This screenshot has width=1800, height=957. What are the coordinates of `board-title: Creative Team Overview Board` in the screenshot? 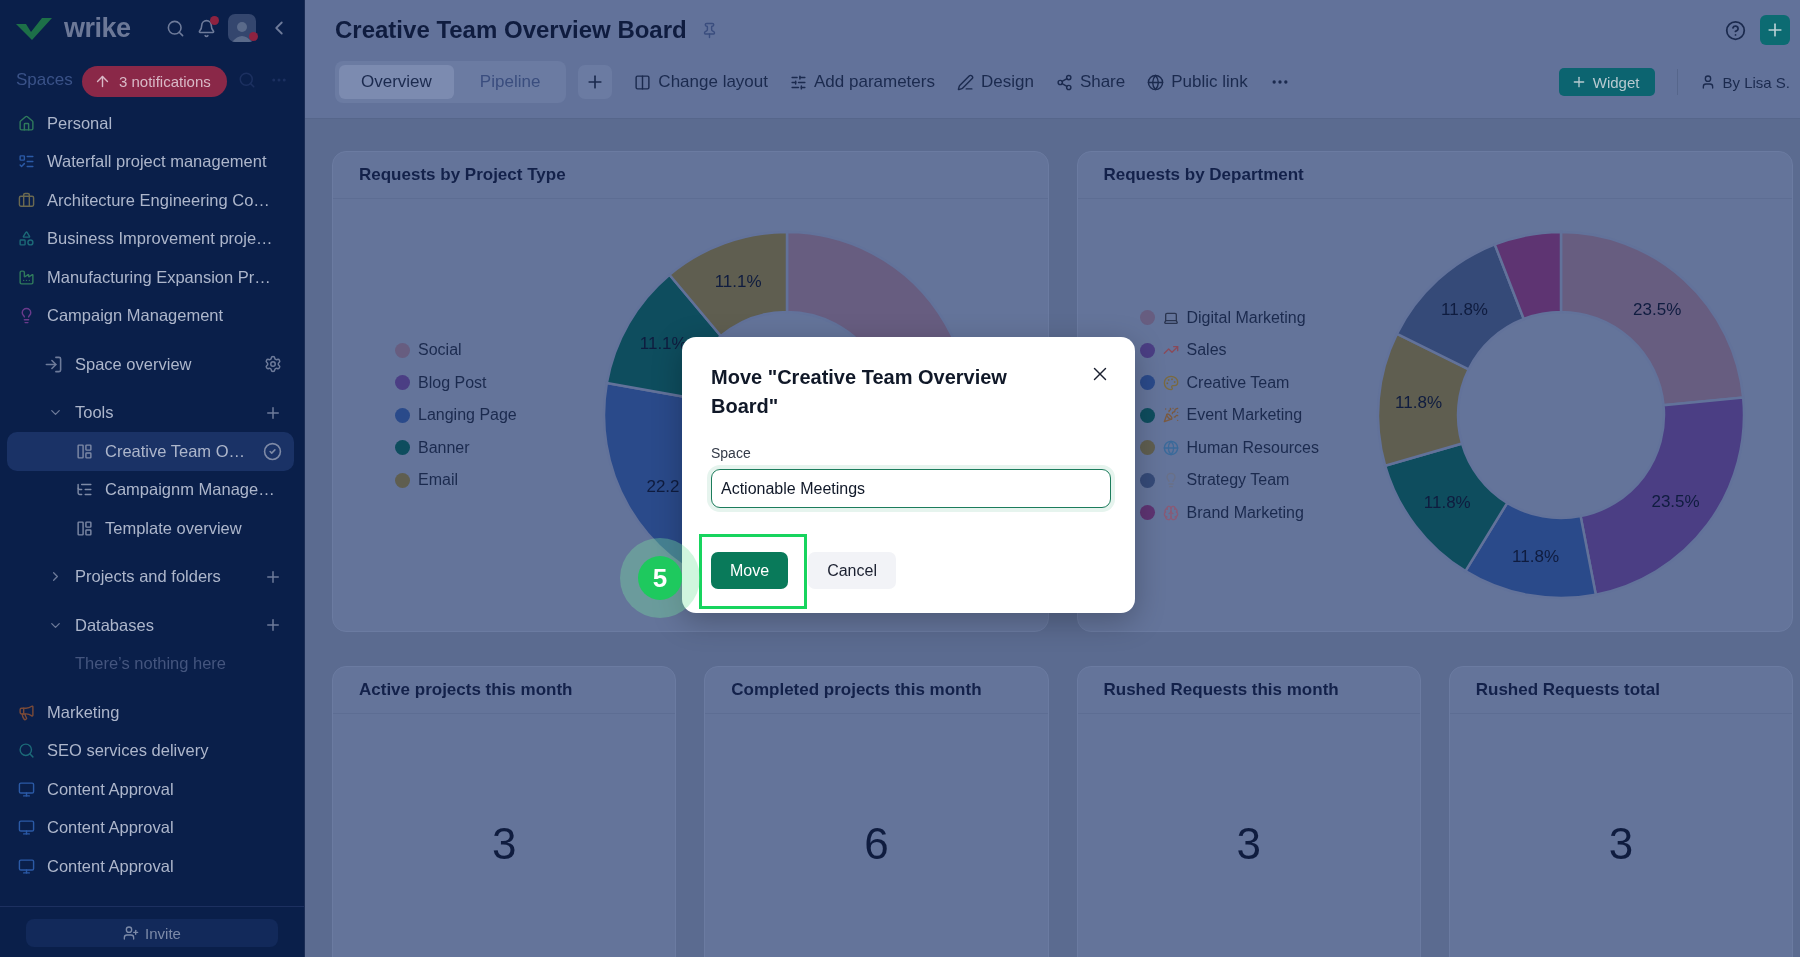 It's located at (511, 30).